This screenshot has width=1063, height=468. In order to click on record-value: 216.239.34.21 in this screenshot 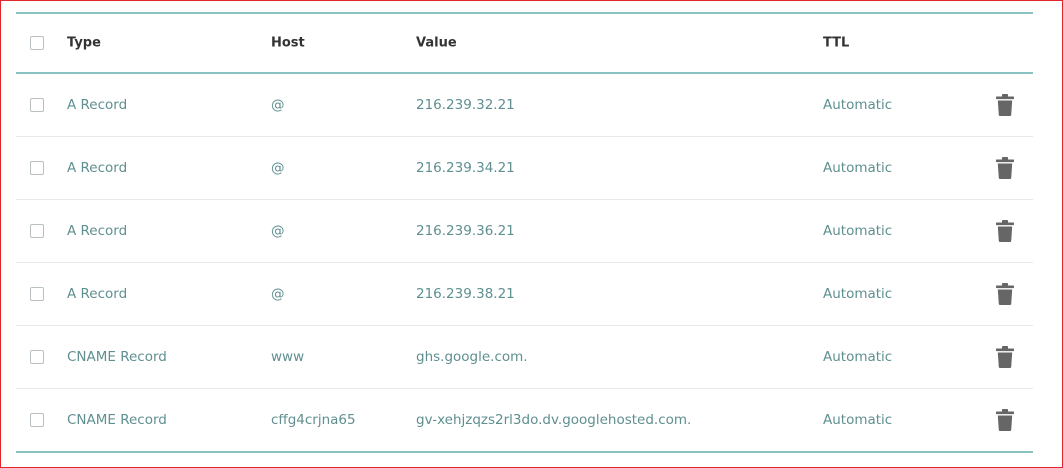, I will do `click(465, 168)`.